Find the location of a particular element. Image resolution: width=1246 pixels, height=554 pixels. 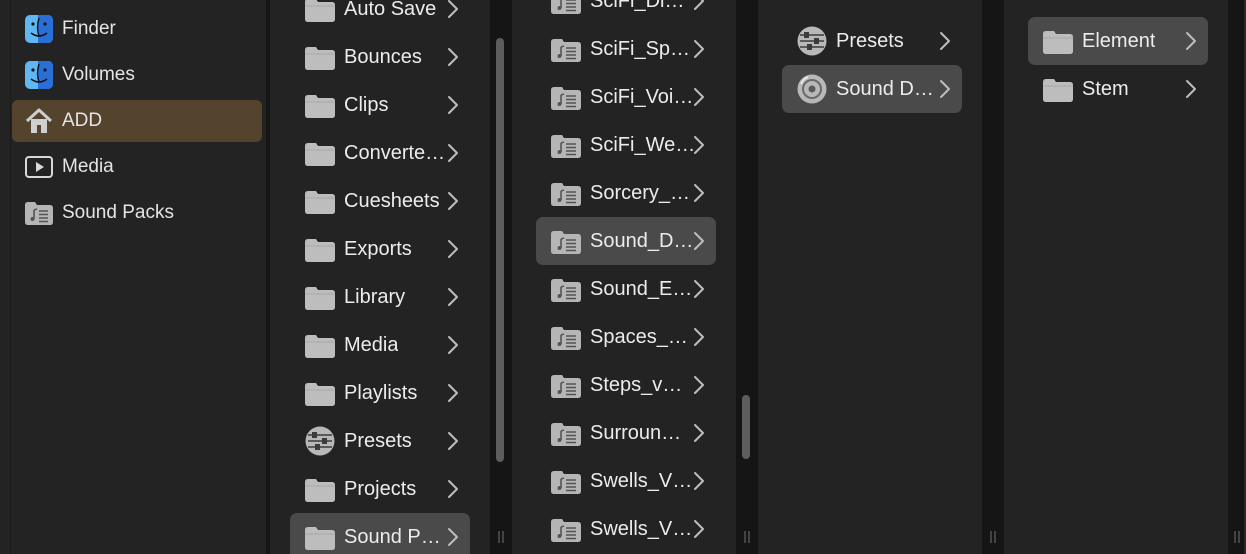

column-add-scrollbar is located at coordinates (500, 277).